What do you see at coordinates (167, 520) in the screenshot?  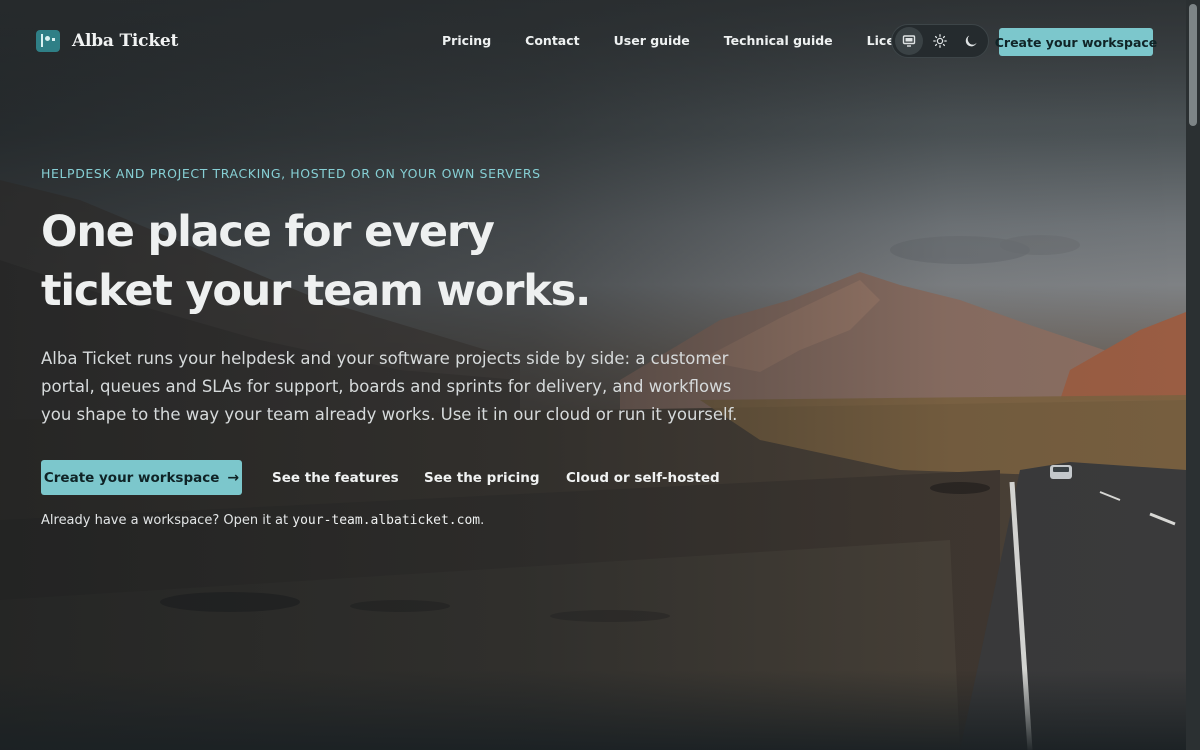 I see `signin-note-prefix: Already have a workspace? Open it at` at bounding box center [167, 520].